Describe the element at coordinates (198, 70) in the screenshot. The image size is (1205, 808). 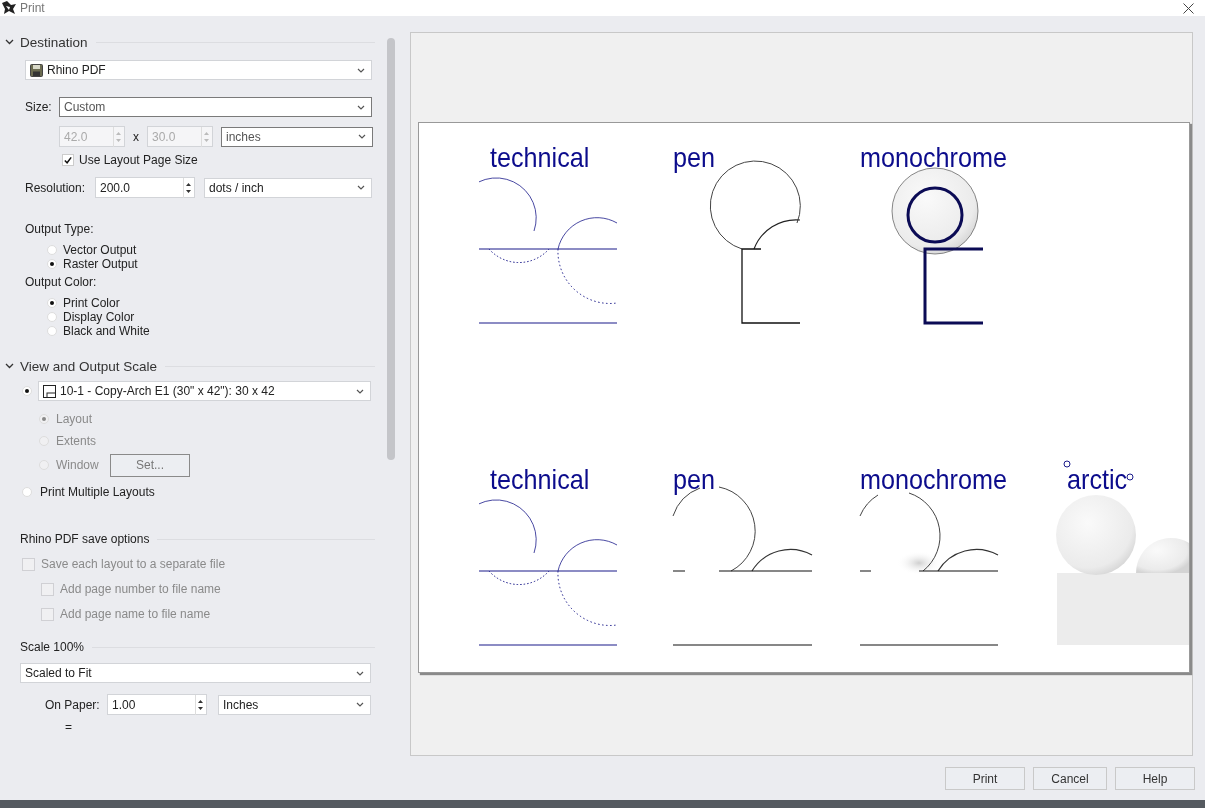
I see `printer-dropdown: Rhino PDF` at that location.